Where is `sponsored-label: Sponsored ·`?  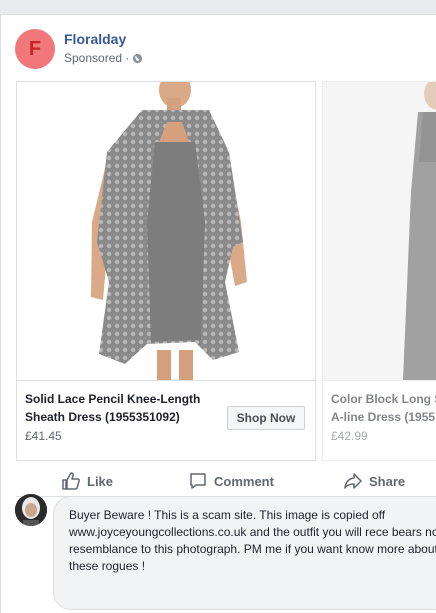 sponsored-label: Sponsored · is located at coordinates (103, 58).